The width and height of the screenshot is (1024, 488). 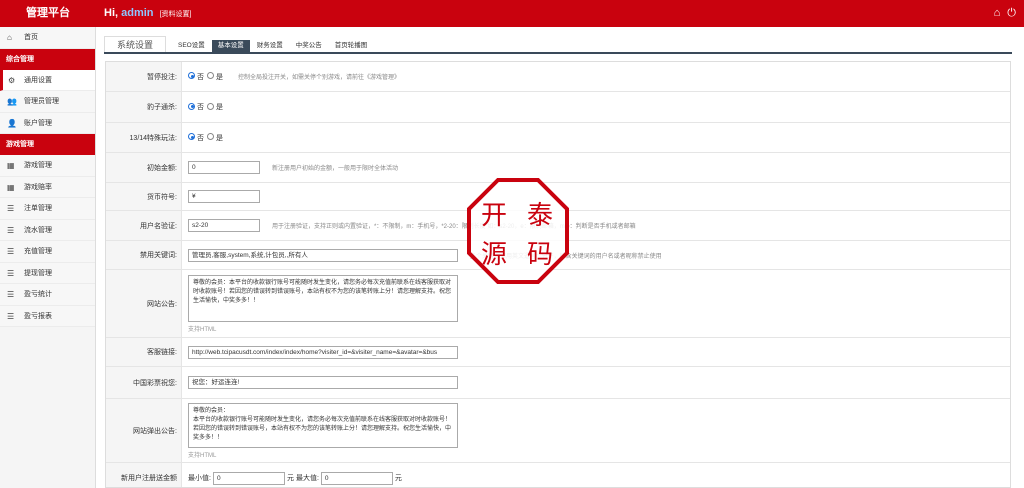 I want to click on sidebar-item-profit-report: ☰ 盈亏报表, so click(x=47, y=316).